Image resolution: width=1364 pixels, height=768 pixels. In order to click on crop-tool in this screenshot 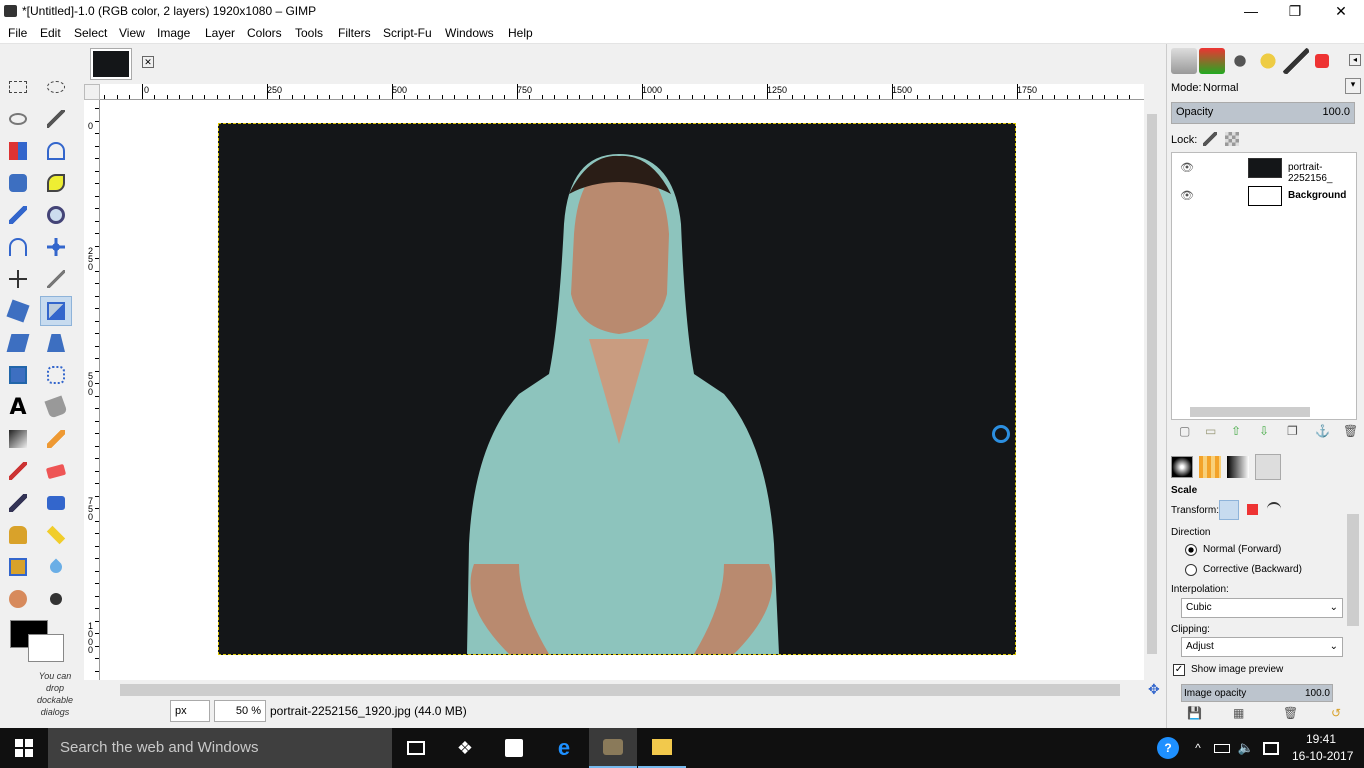, I will do `click(56, 279)`.